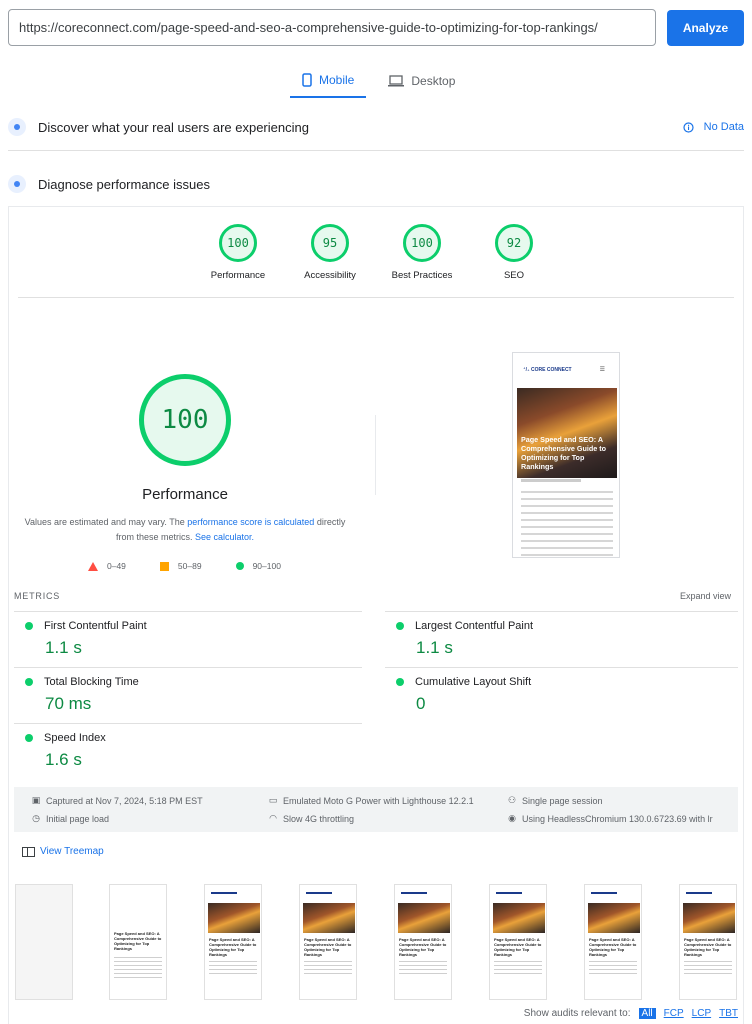 The width and height of the screenshot is (752, 1024). I want to click on tab-desktop: Desktop, so click(421, 81).